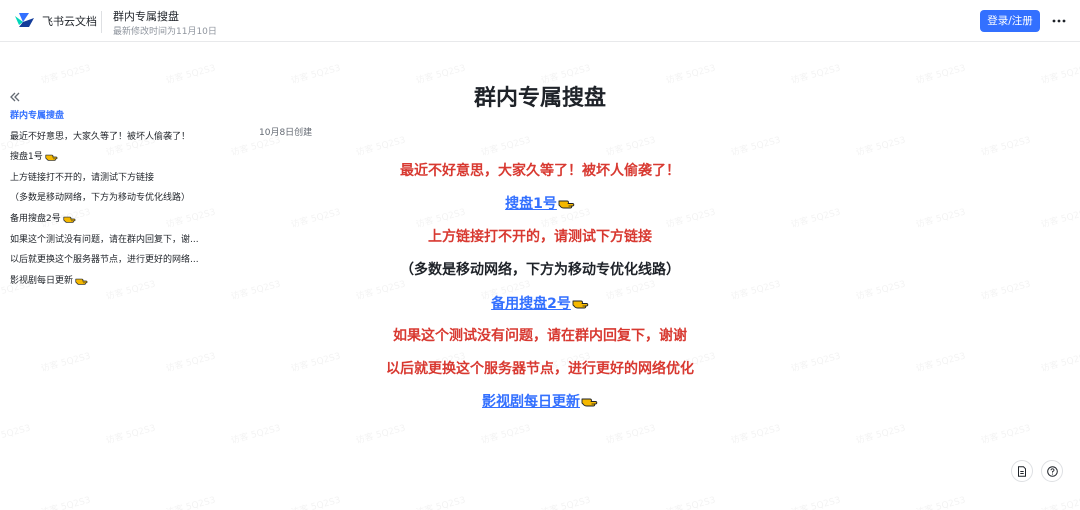 The width and height of the screenshot is (1080, 510). I want to click on login-register-button: 登录/注册, so click(1010, 21).